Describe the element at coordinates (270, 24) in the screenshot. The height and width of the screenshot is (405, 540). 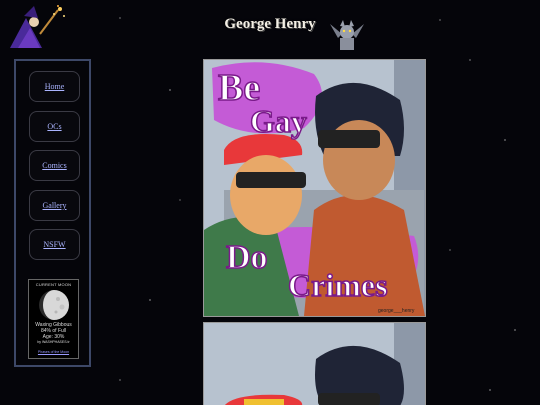
I see `site-title: George Henry` at that location.